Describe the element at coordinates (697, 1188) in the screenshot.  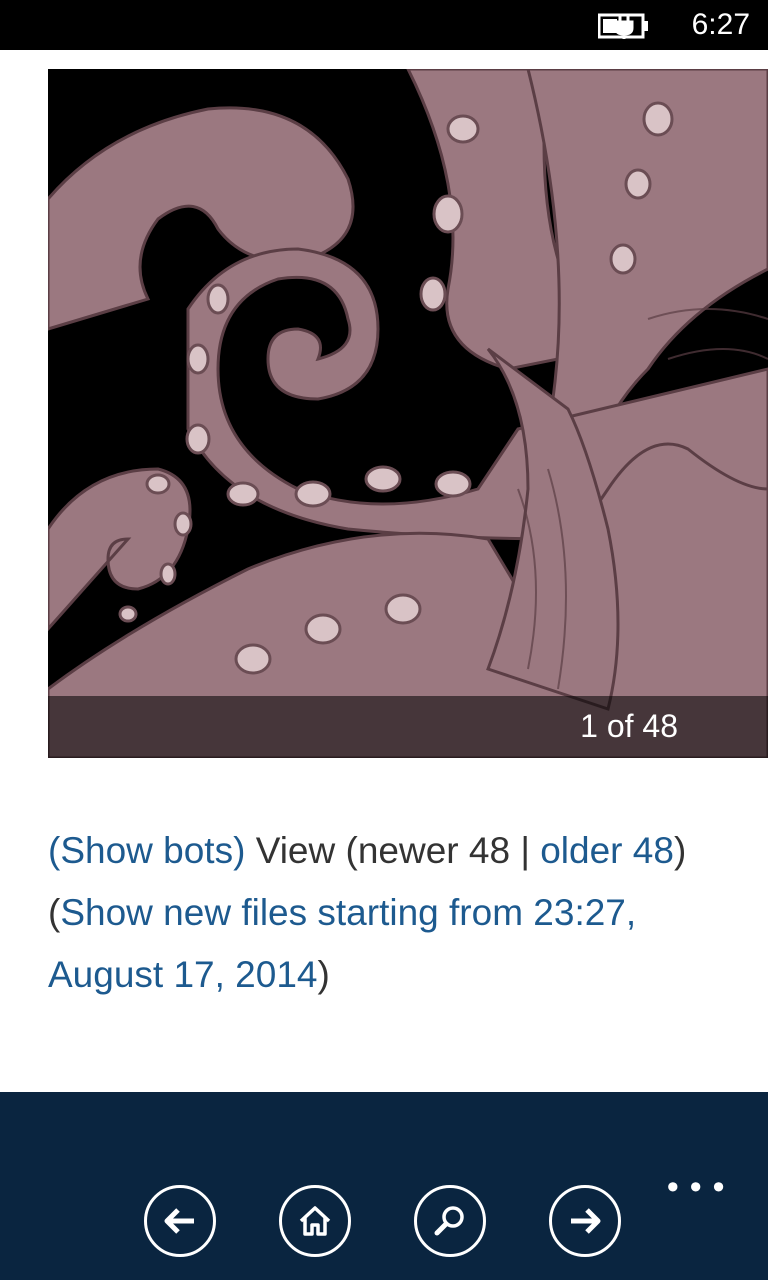
I see `more-options-icon: •••` at that location.